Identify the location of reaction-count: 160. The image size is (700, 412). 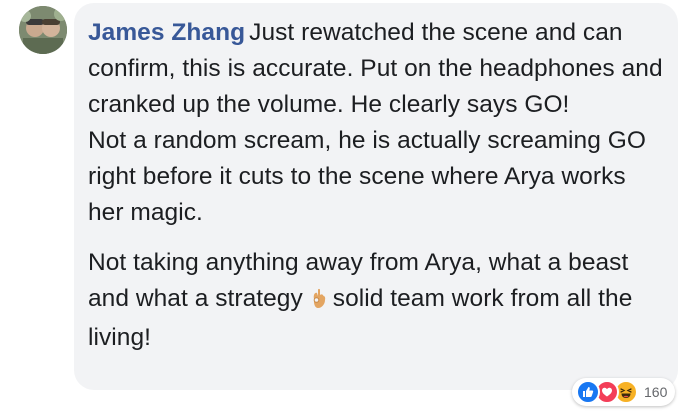
(656, 392).